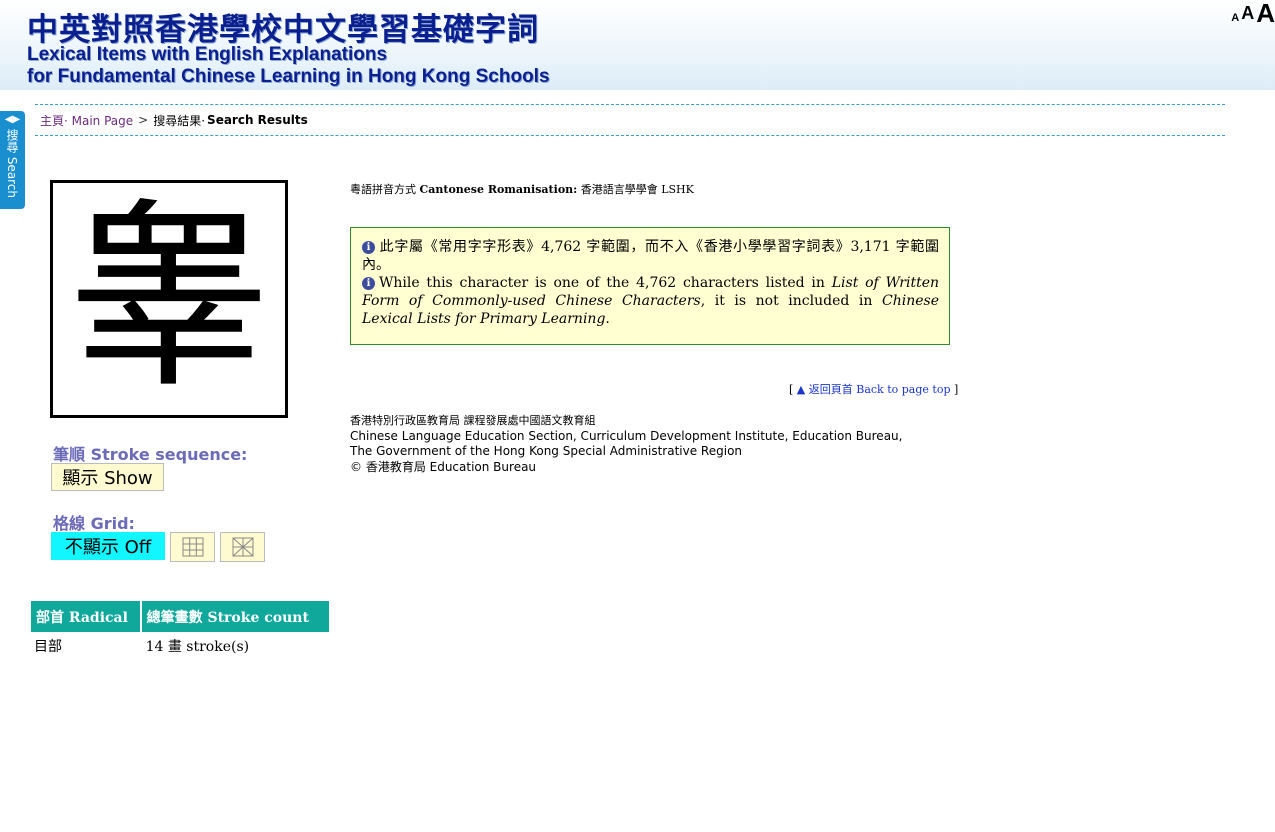  Describe the element at coordinates (791, 389) in the screenshot. I see `back-to-top-open-bracket: [` at that location.